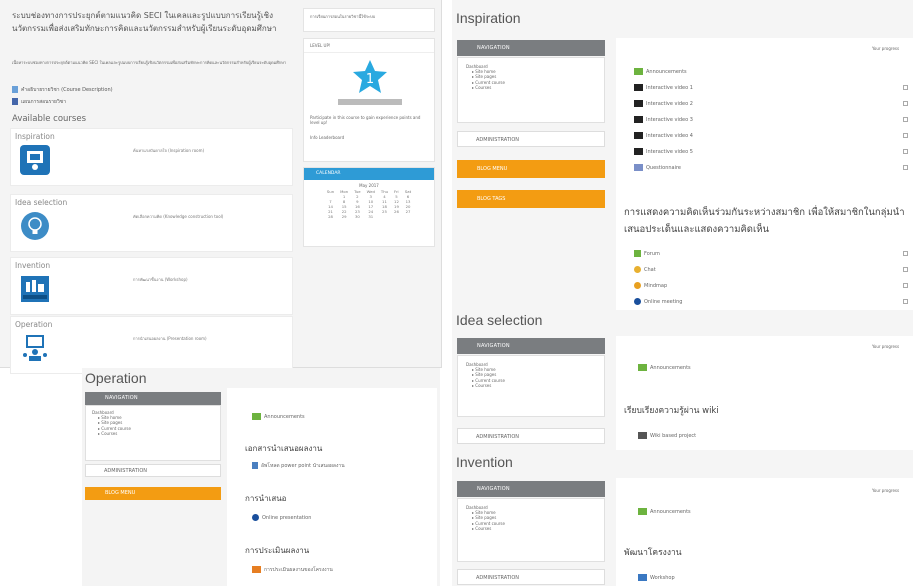 The width and height of the screenshot is (913, 586). Describe the element at coordinates (292, 570) in the screenshot. I see `evaluation-link: การประเมินผลงานของโครงงาน` at that location.